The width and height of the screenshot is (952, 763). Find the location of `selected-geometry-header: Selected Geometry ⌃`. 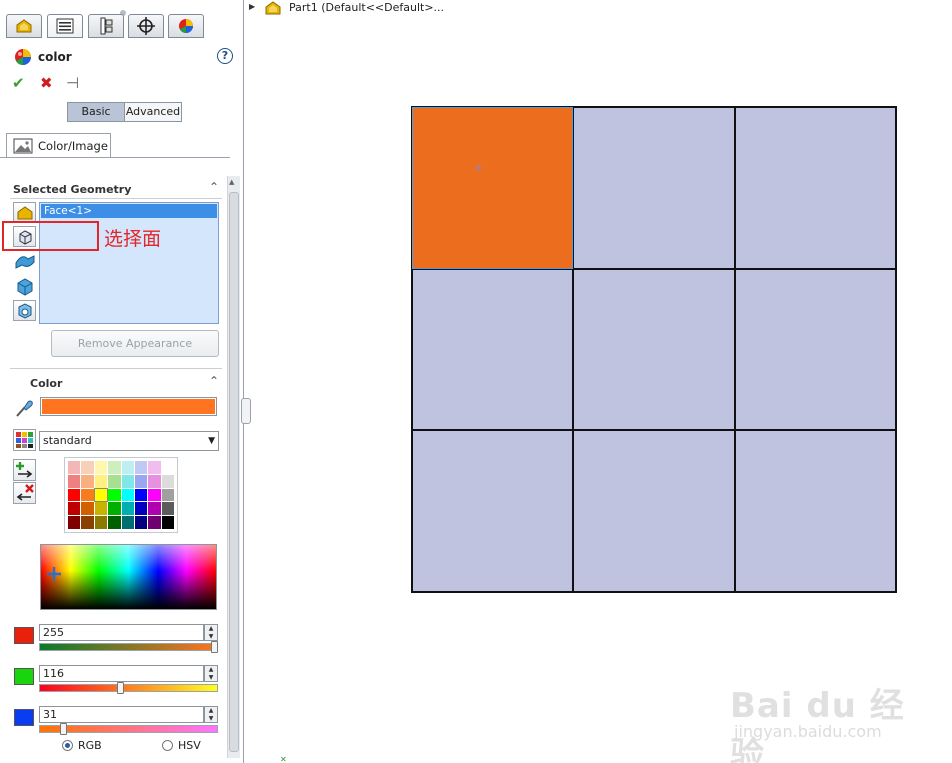

selected-geometry-header: Selected Geometry ⌃ is located at coordinates (116, 189).